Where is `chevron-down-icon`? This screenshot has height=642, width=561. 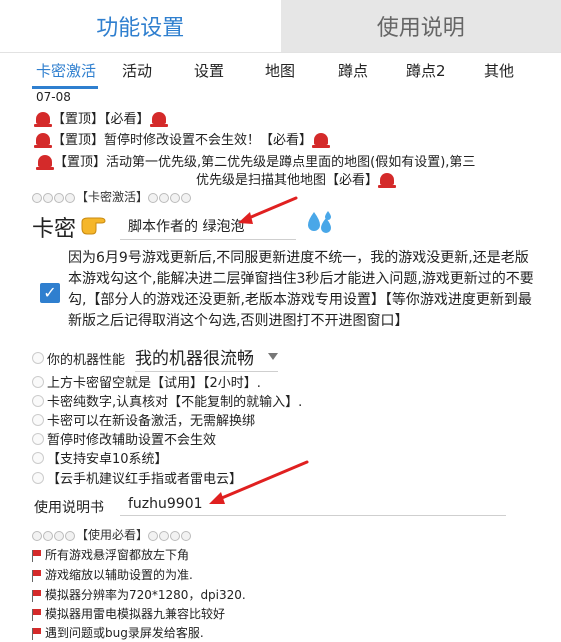
chevron-down-icon is located at coordinates (273, 356).